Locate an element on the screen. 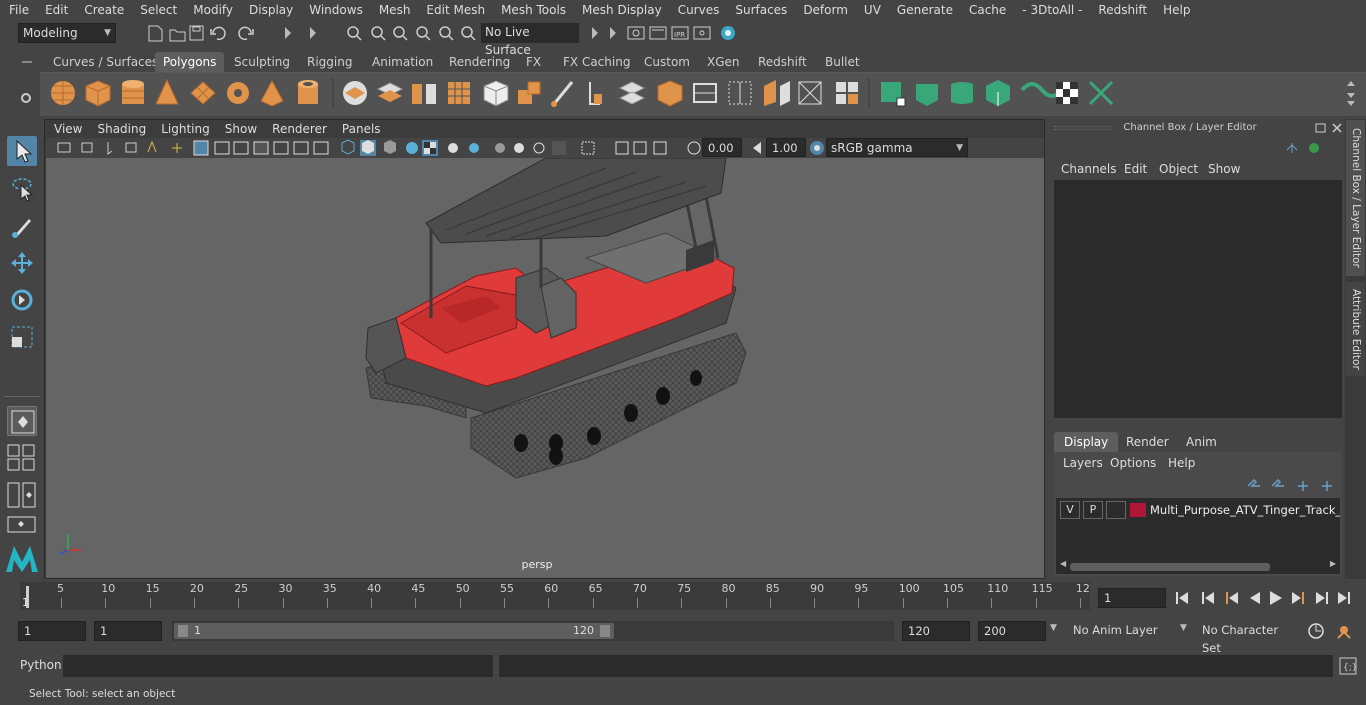  tab-rendering: Rendering is located at coordinates (479, 62).